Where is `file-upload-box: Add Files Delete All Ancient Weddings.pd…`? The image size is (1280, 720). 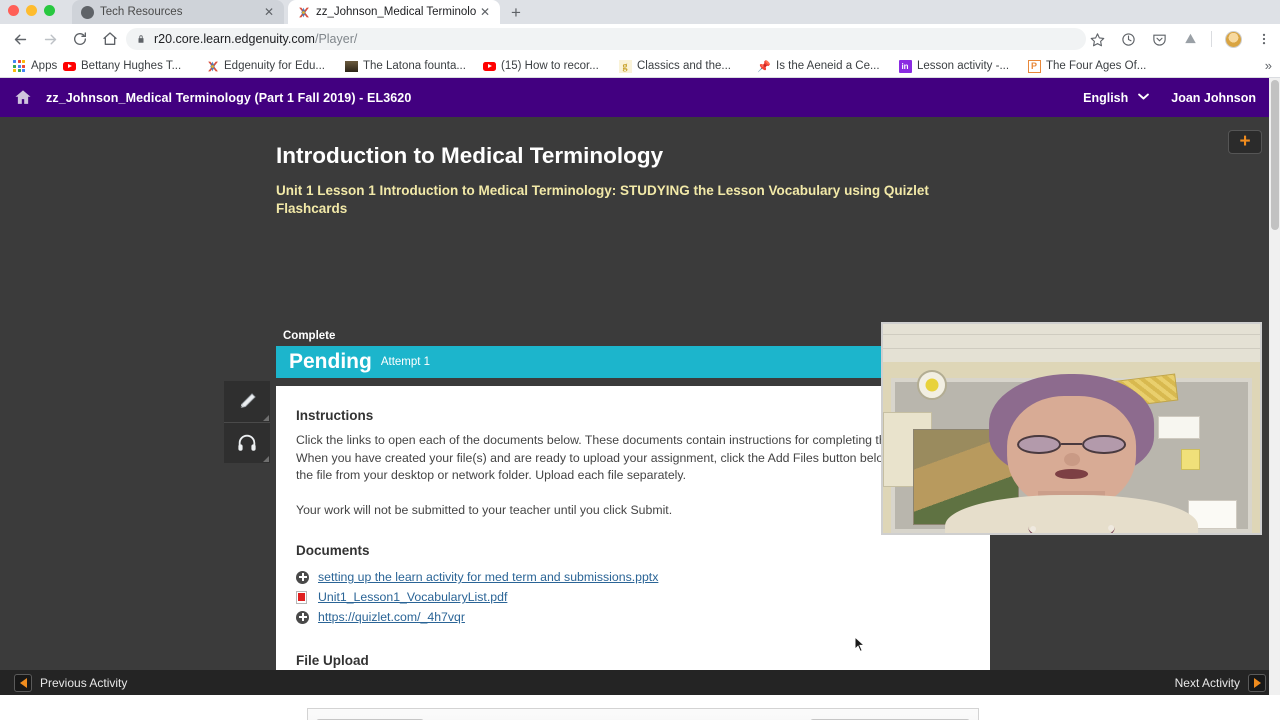
file-upload-box: Add Files Delete All Ancient Weddings.pd… is located at coordinates (643, 714).